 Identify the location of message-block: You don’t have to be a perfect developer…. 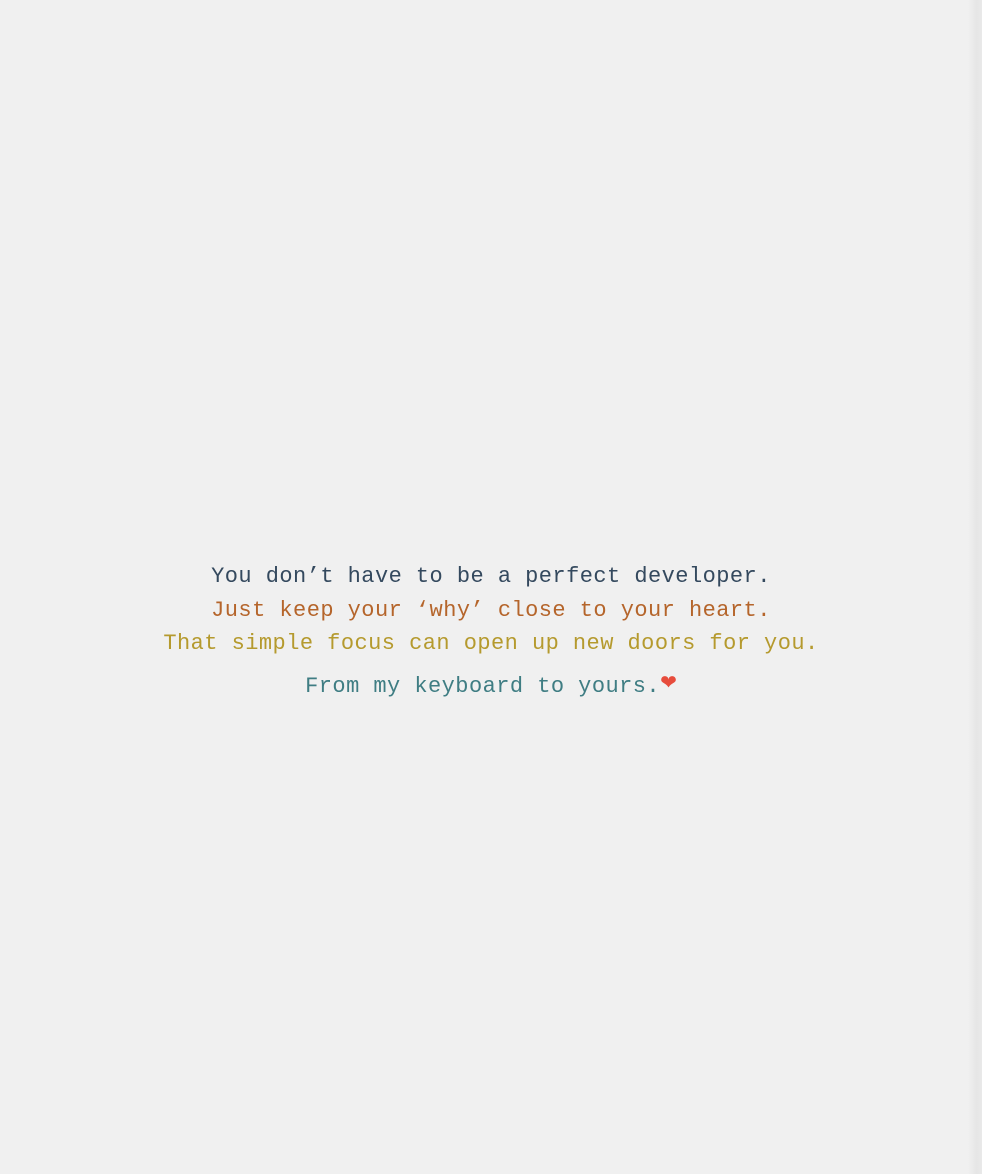
(491, 631).